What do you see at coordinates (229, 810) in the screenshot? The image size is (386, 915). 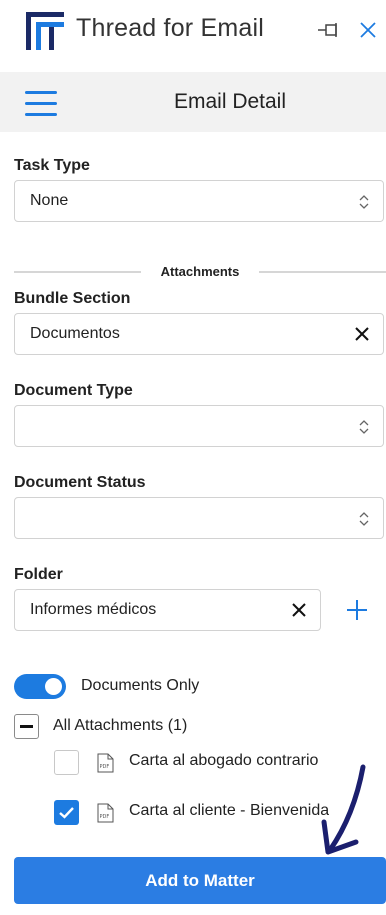 I see `attachment-name: Carta al cliente - Bienvenida` at bounding box center [229, 810].